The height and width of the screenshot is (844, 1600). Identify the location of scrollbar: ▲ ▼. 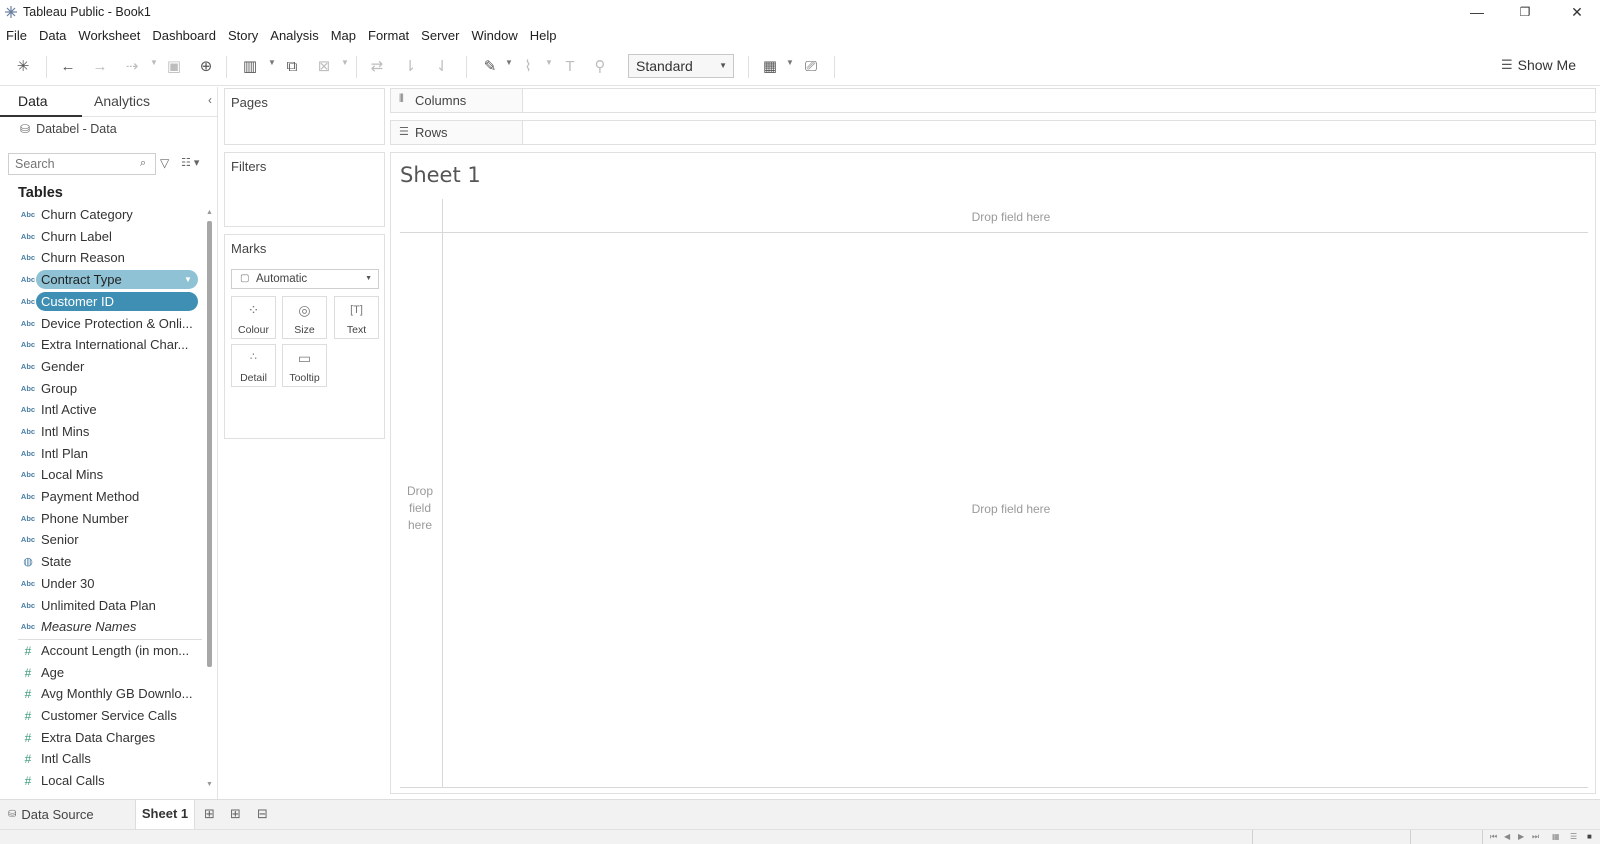
(209, 501).